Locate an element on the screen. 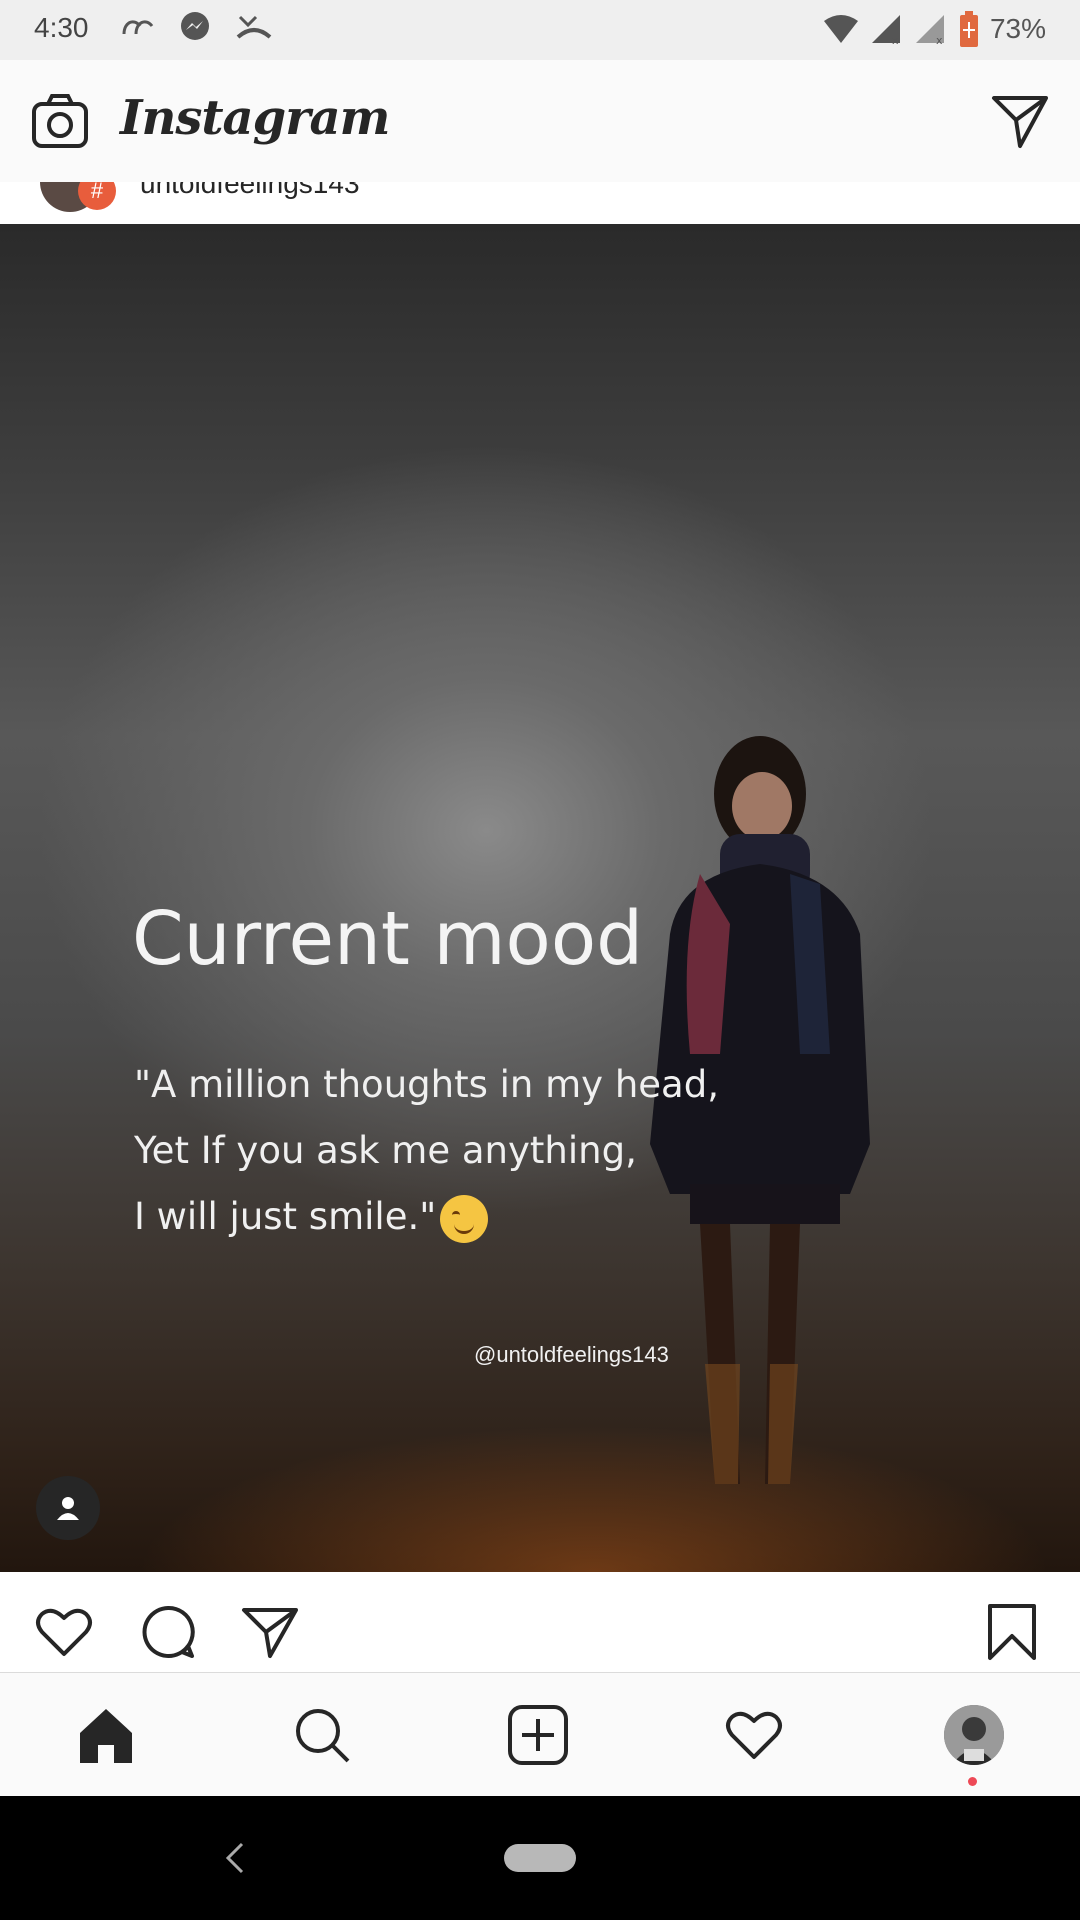 The height and width of the screenshot is (1920, 1080). status-bar: 4:30 x x 73% is located at coordinates (540, 30).